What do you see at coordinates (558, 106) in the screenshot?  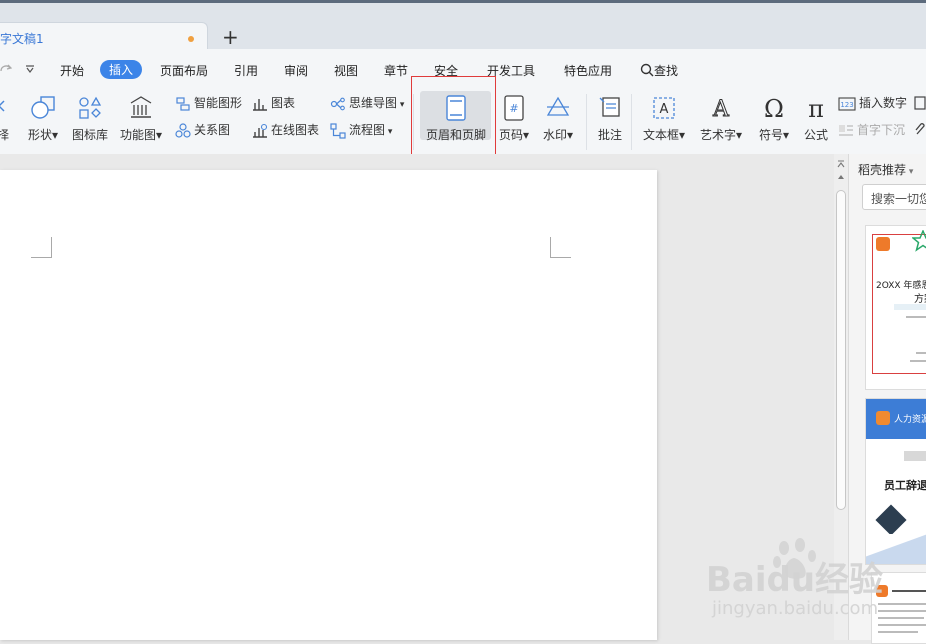 I see `watermark-icon` at bounding box center [558, 106].